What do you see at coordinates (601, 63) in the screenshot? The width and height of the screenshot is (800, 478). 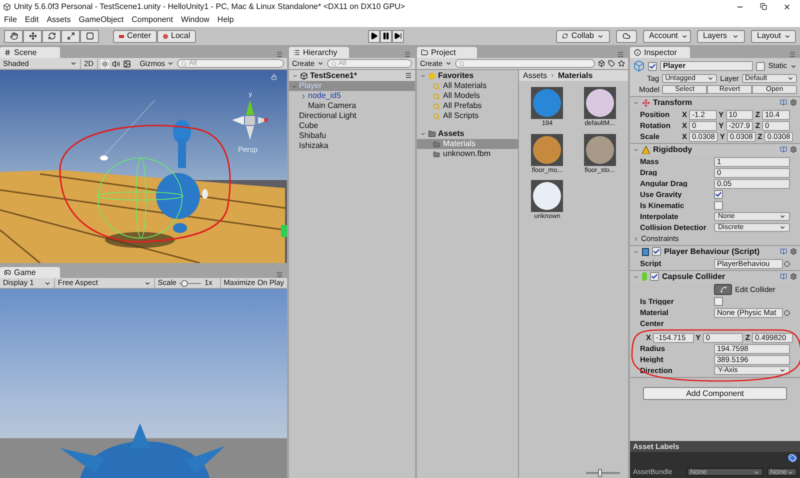 I see `filter-type-icon` at bounding box center [601, 63].